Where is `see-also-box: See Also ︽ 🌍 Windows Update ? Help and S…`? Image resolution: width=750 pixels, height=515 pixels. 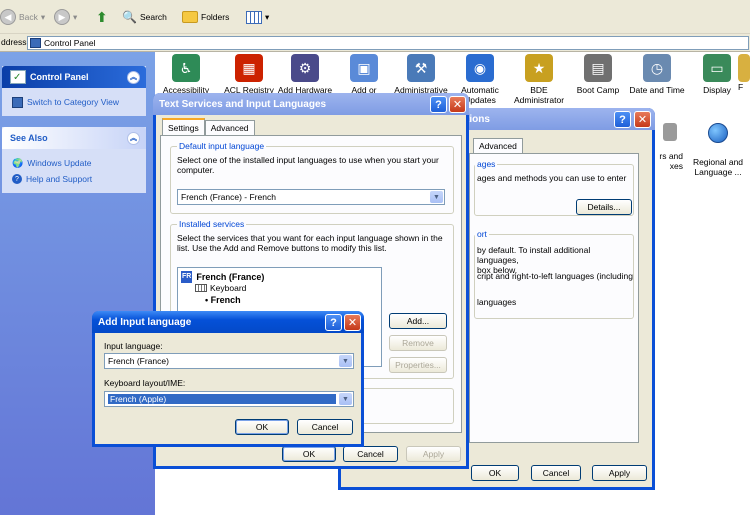 see-also-box: See Also ︽ 🌍 Windows Update ? Help and S… is located at coordinates (74, 160).